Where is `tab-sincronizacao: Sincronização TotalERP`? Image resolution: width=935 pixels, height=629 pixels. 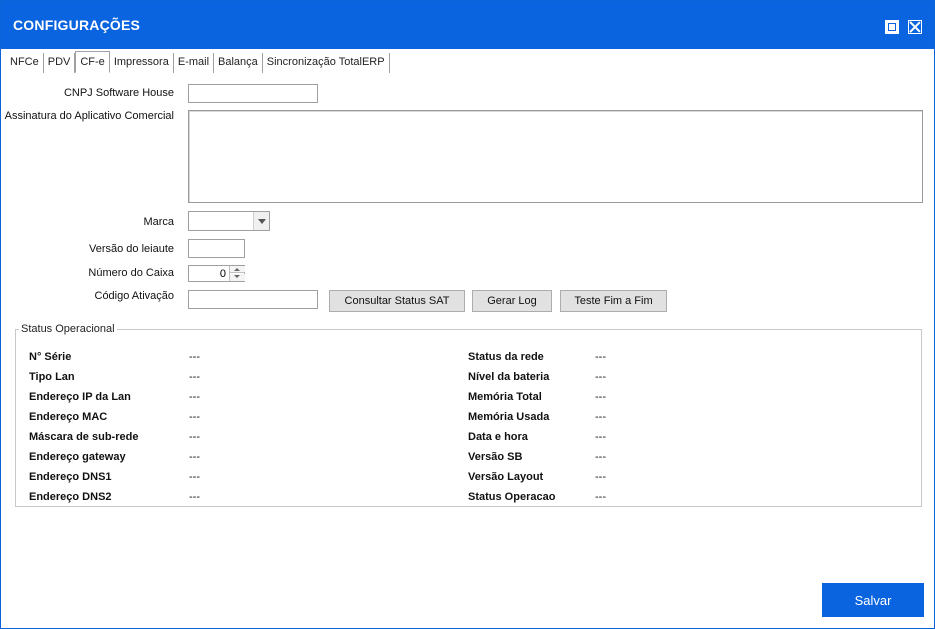
tab-sincronizacao: Sincronização TotalERP is located at coordinates (326, 63).